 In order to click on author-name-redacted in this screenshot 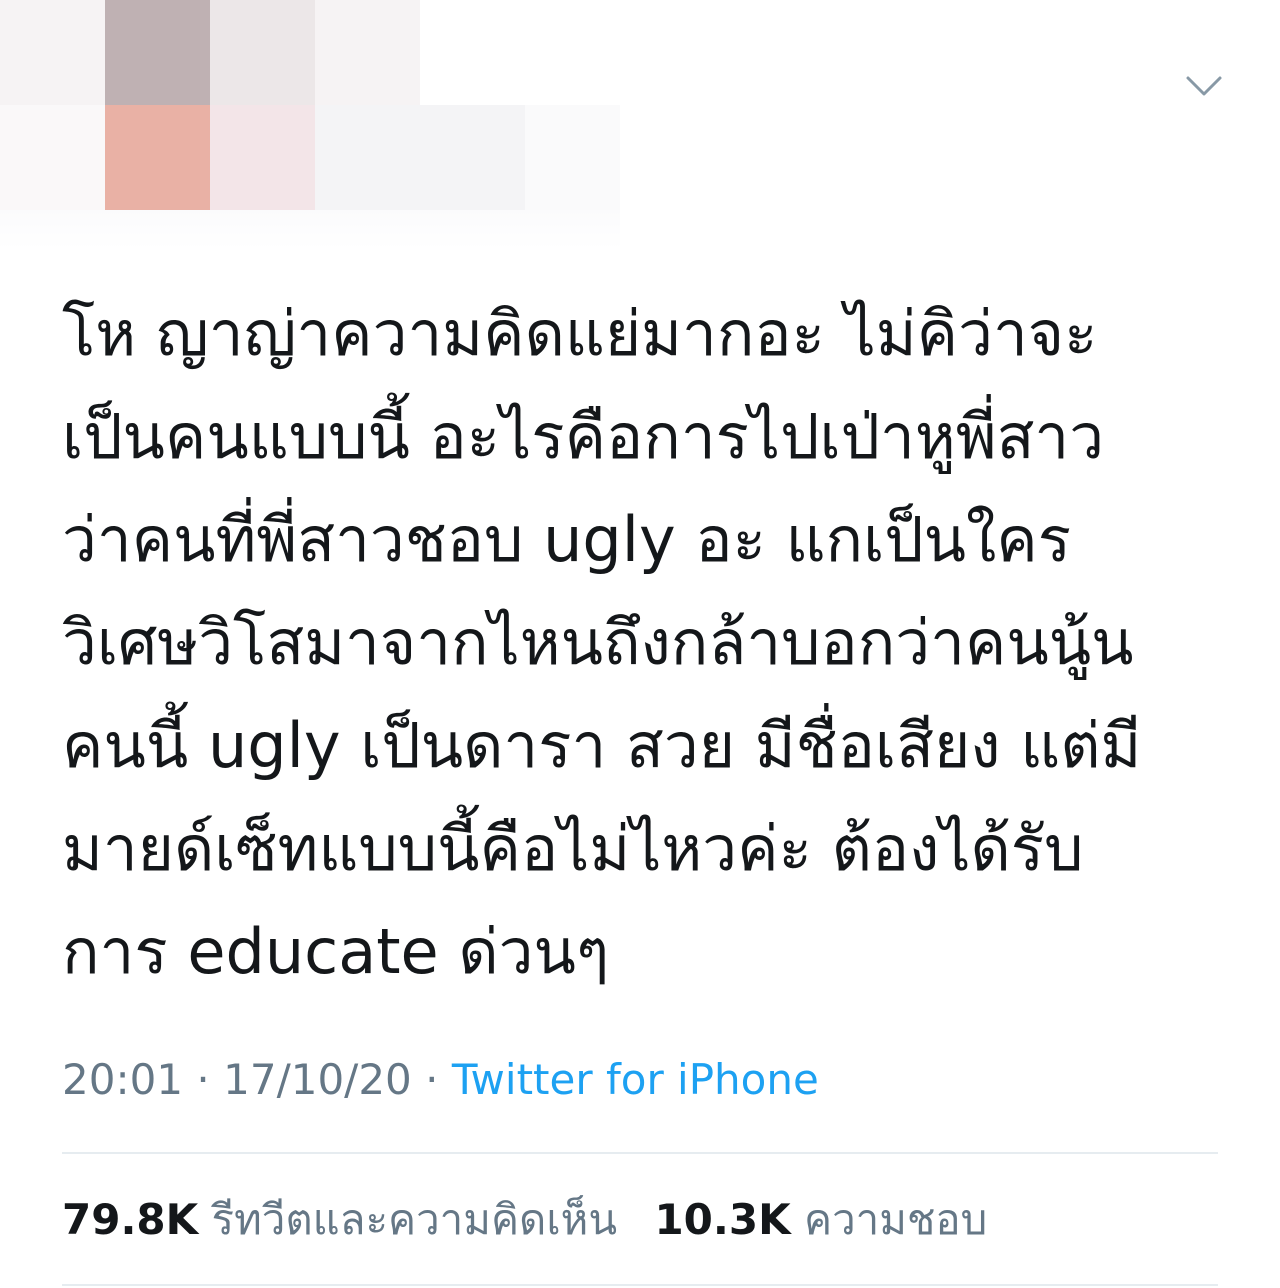, I will do `click(420, 157)`.